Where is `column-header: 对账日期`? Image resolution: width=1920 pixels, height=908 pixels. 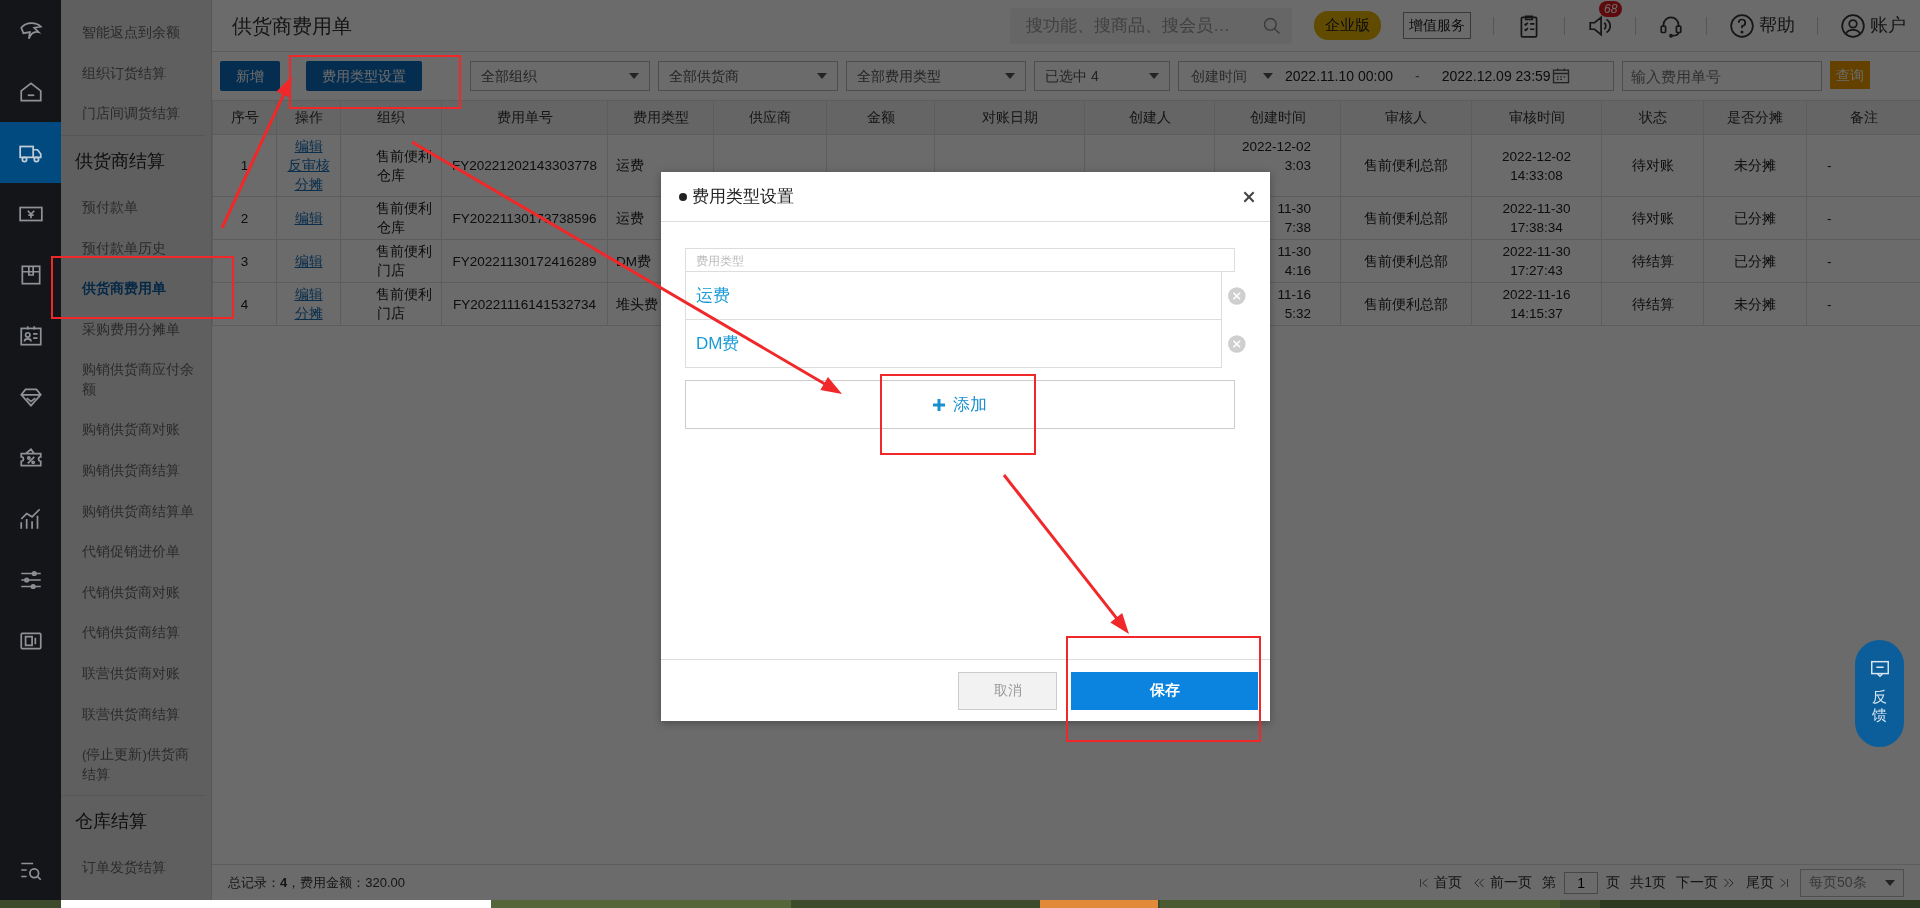 column-header: 对账日期 is located at coordinates (1009, 117).